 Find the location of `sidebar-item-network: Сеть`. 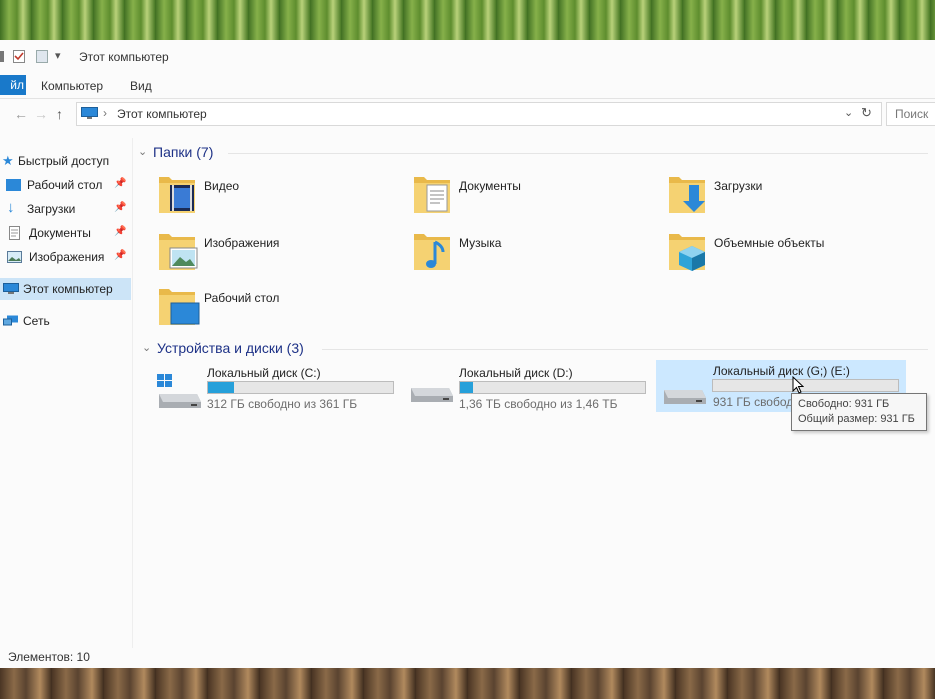

sidebar-item-network: Сеть is located at coordinates (65, 321).